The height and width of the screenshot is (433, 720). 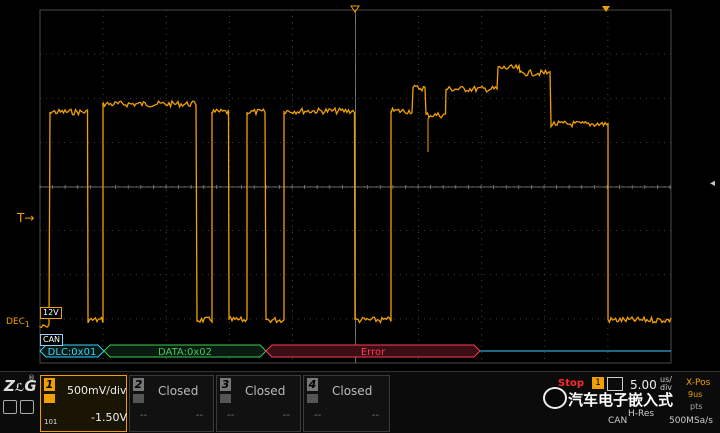 I want to click on threshold-badge: 12V, so click(x=51, y=313).